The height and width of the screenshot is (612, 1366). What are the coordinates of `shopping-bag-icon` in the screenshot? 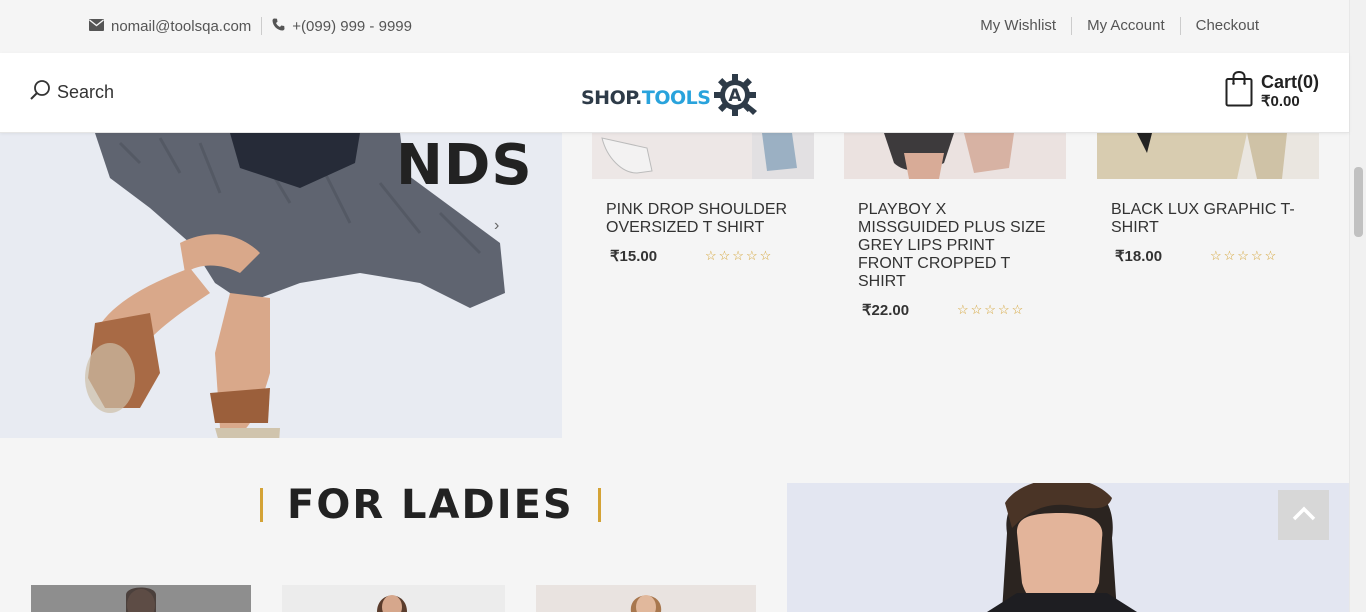 It's located at (1239, 91).